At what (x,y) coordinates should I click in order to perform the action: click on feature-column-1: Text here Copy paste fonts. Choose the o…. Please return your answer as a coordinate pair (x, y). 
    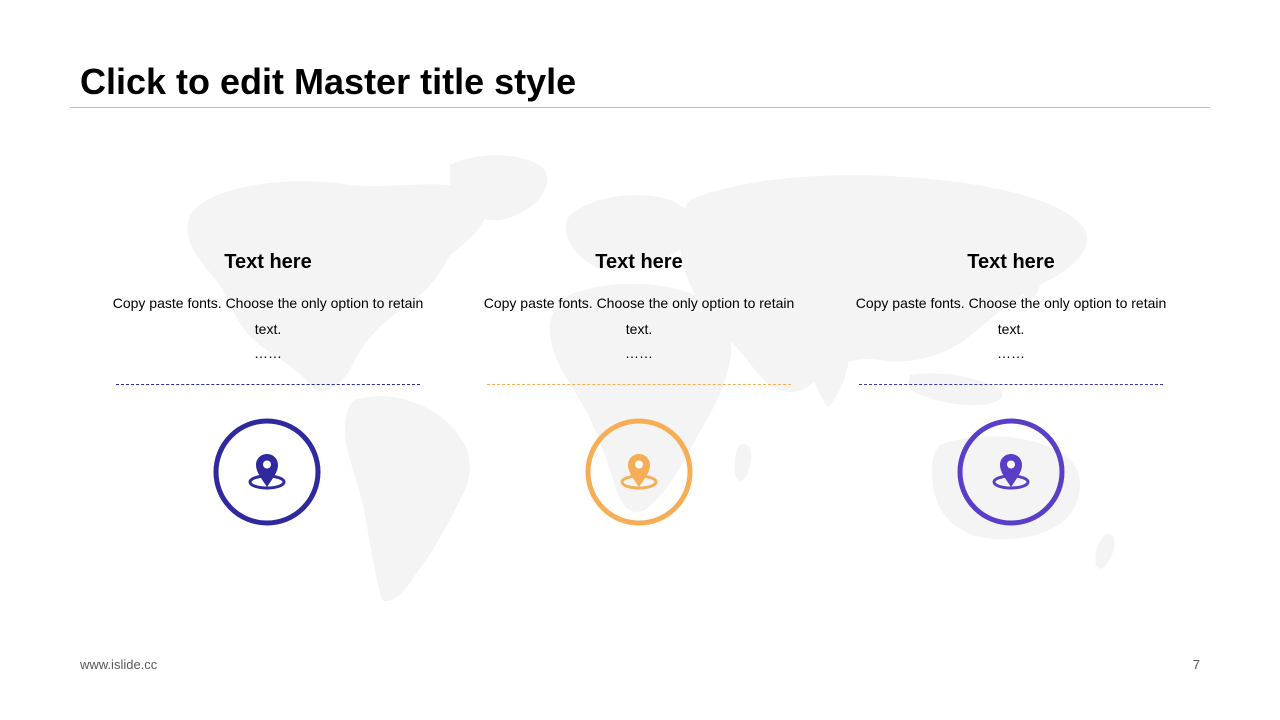
    Looking at the image, I should click on (268, 305).